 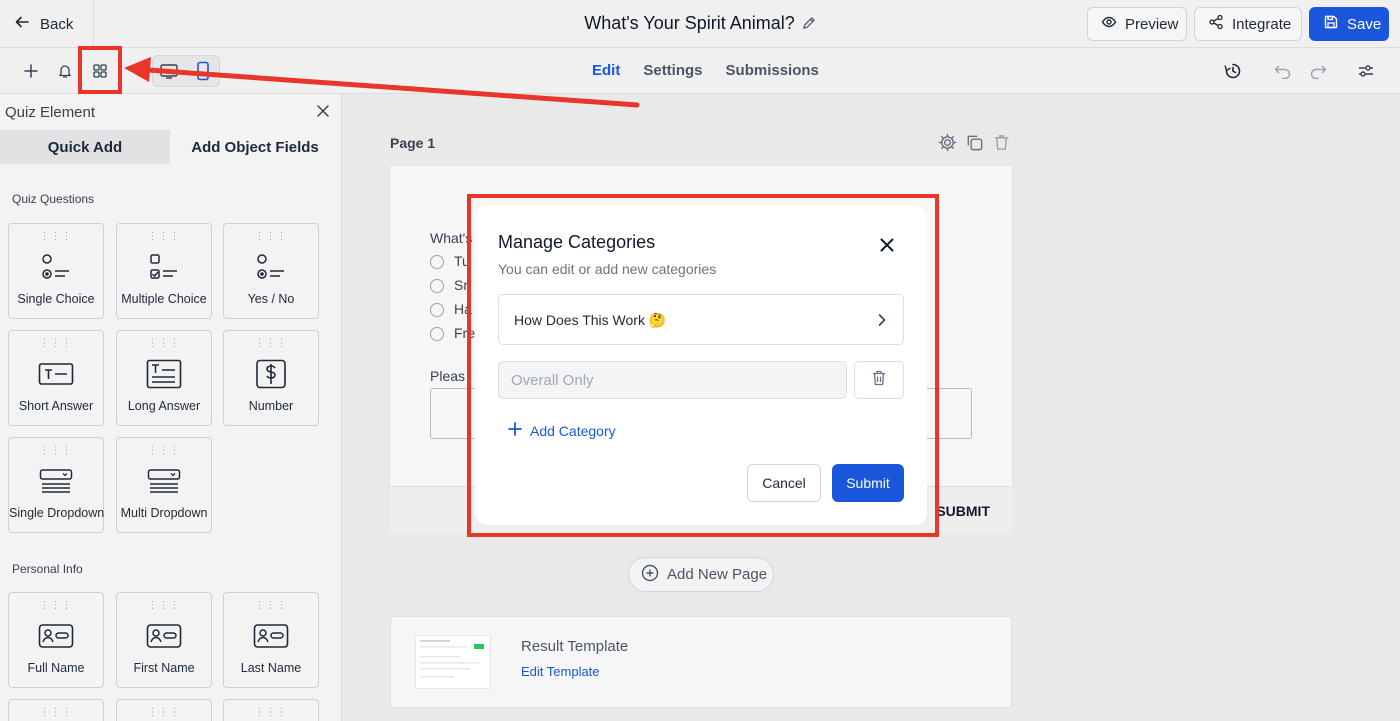 I want to click on tile-label: Multiple Choice, so click(x=164, y=299).